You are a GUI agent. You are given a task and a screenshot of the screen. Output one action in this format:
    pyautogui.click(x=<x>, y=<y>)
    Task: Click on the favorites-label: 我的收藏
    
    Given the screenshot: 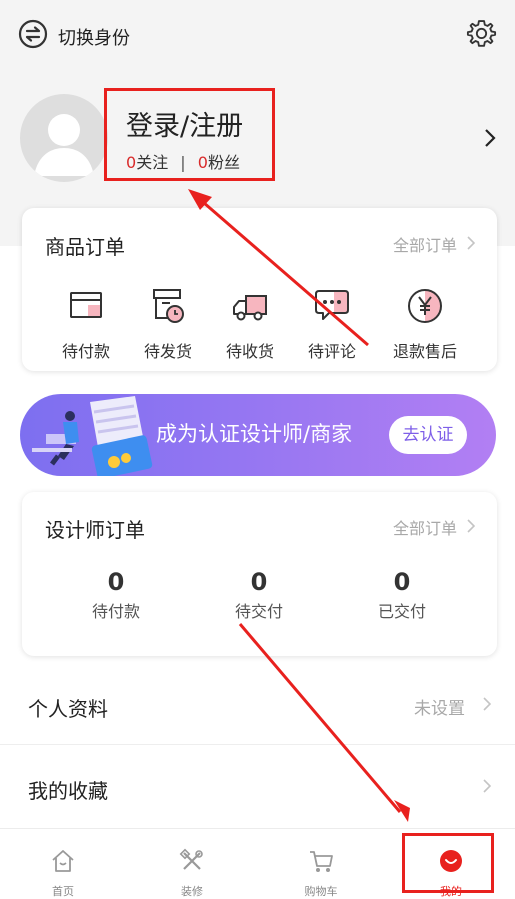 What is the action you would take?
    pyautogui.click(x=68, y=791)
    